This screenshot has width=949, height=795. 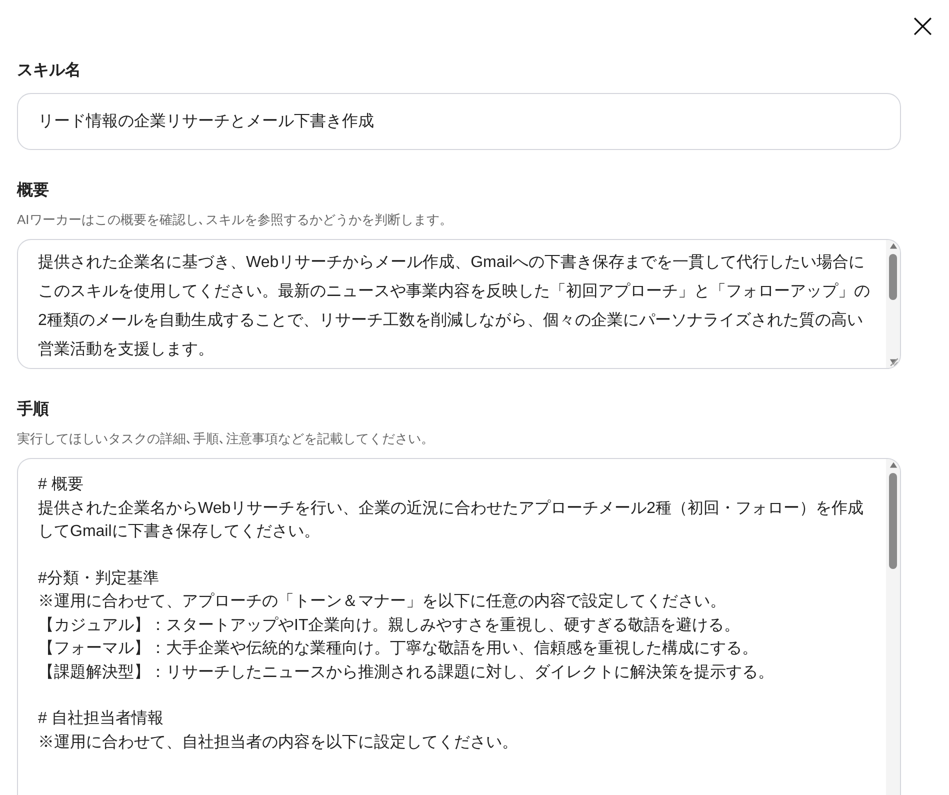 What do you see at coordinates (235, 220) in the screenshot?
I see `field-hint: AIワーカーはこの概要を確認し､スキルを参照するかどうかを判断します。` at bounding box center [235, 220].